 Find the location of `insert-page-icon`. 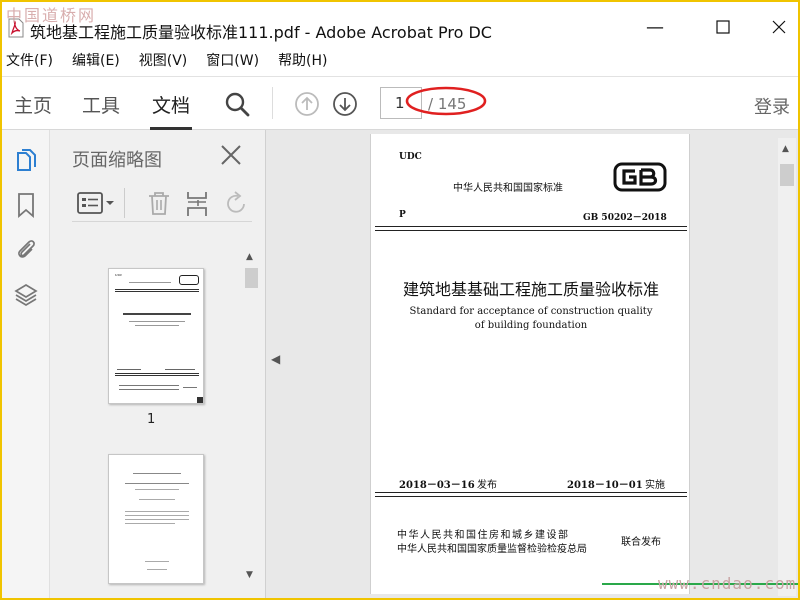

insert-page-icon is located at coordinates (198, 204).